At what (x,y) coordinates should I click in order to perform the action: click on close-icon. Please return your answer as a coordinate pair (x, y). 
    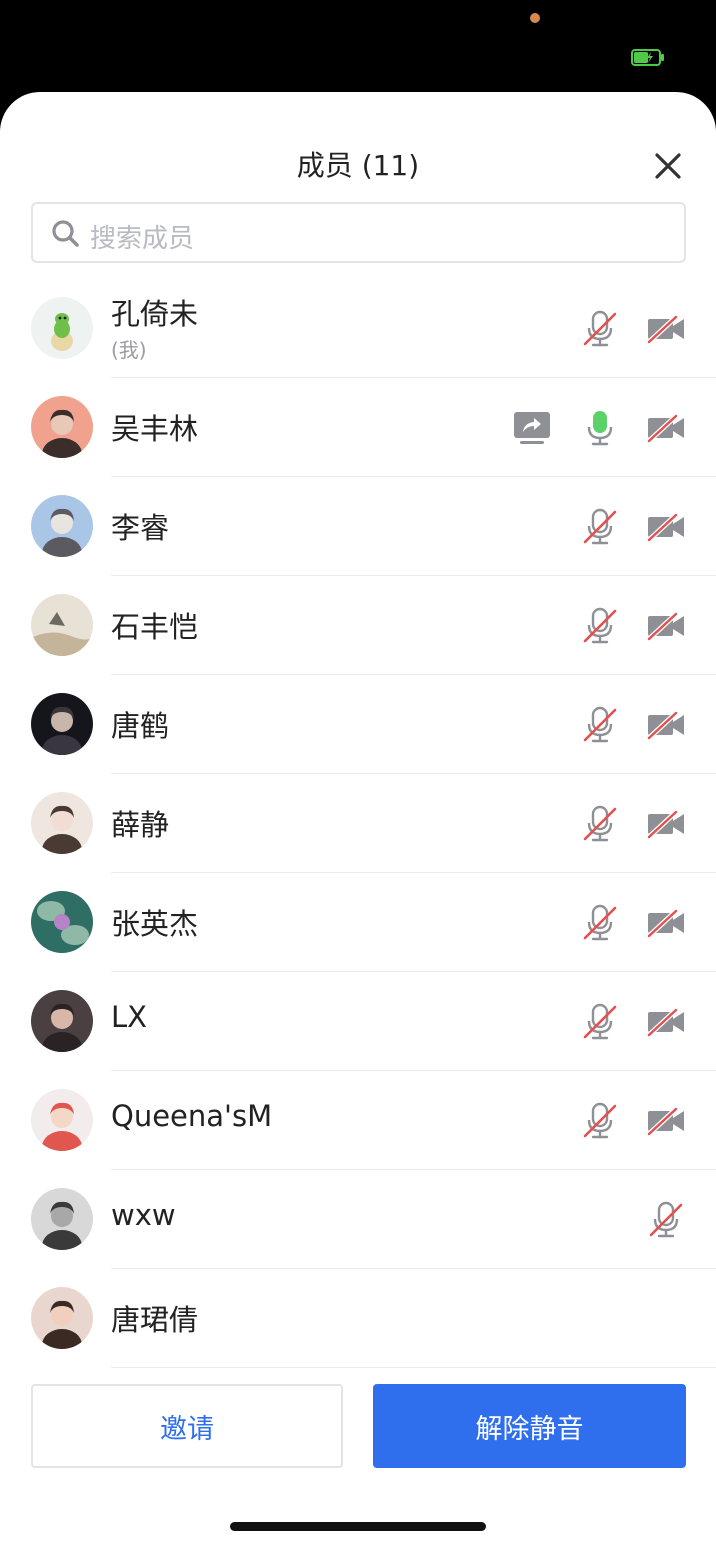
    Looking at the image, I should click on (668, 166).